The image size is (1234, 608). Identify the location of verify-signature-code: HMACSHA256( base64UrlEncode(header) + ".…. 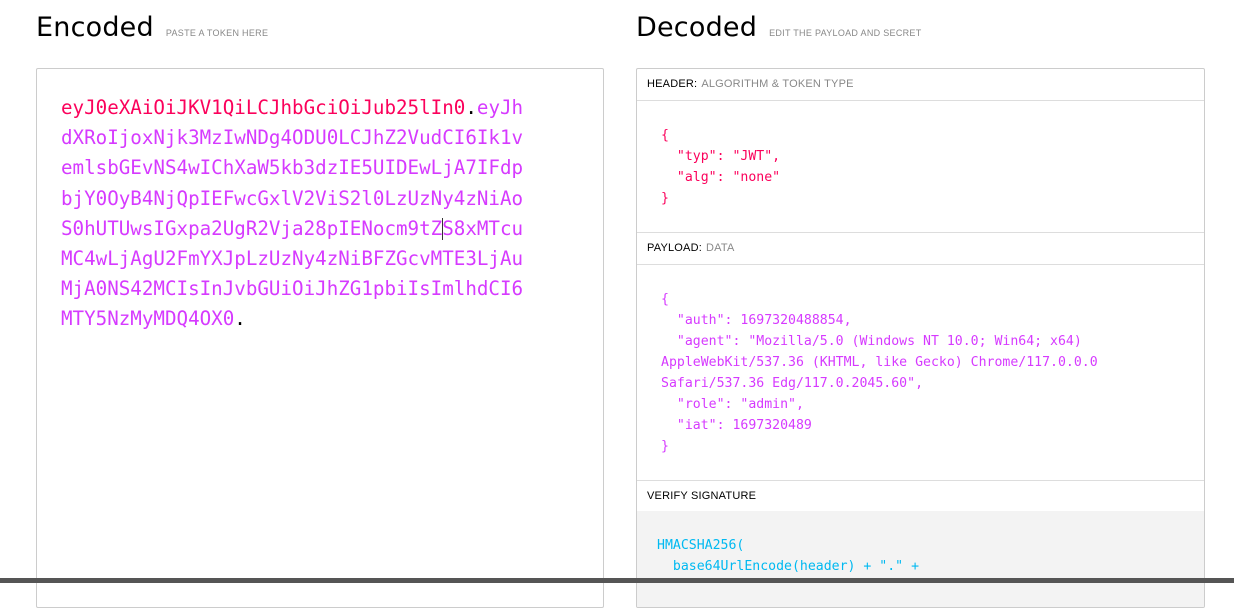
(788, 556).